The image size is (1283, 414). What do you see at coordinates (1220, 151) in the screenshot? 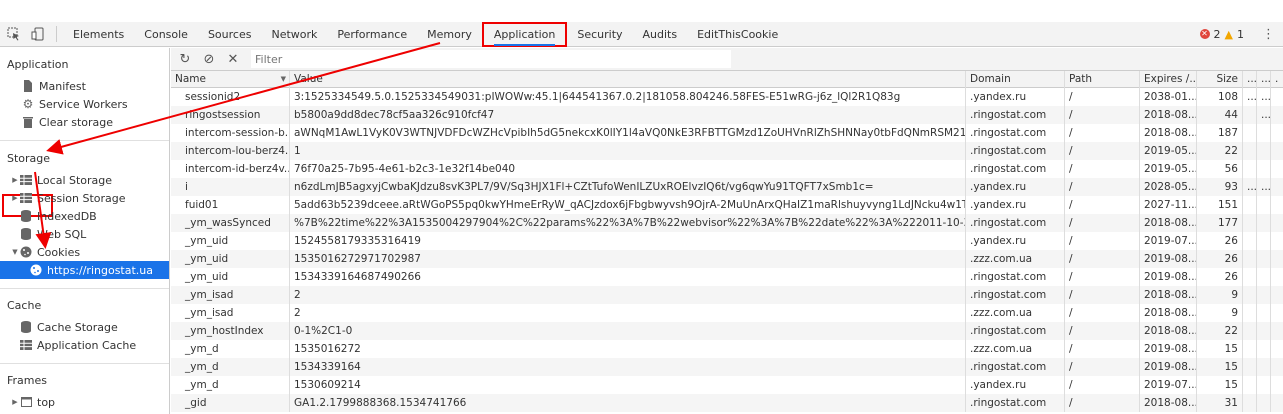
I see `table-cell: 22` at bounding box center [1220, 151].